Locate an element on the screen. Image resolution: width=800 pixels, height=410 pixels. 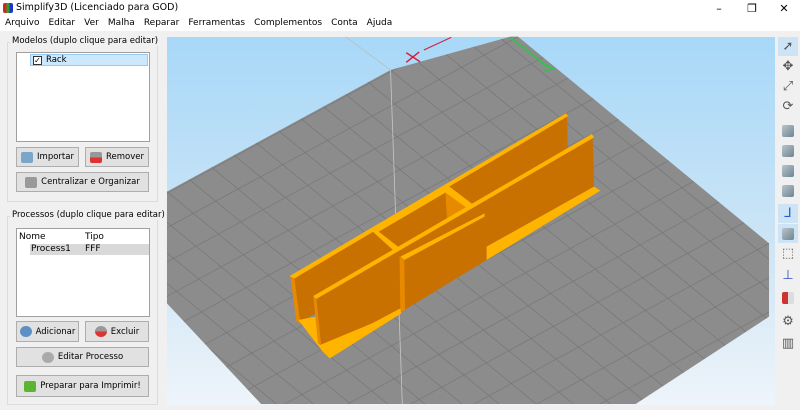
center-arrange-button: Centralizar e Organizar is located at coordinates (82, 182).